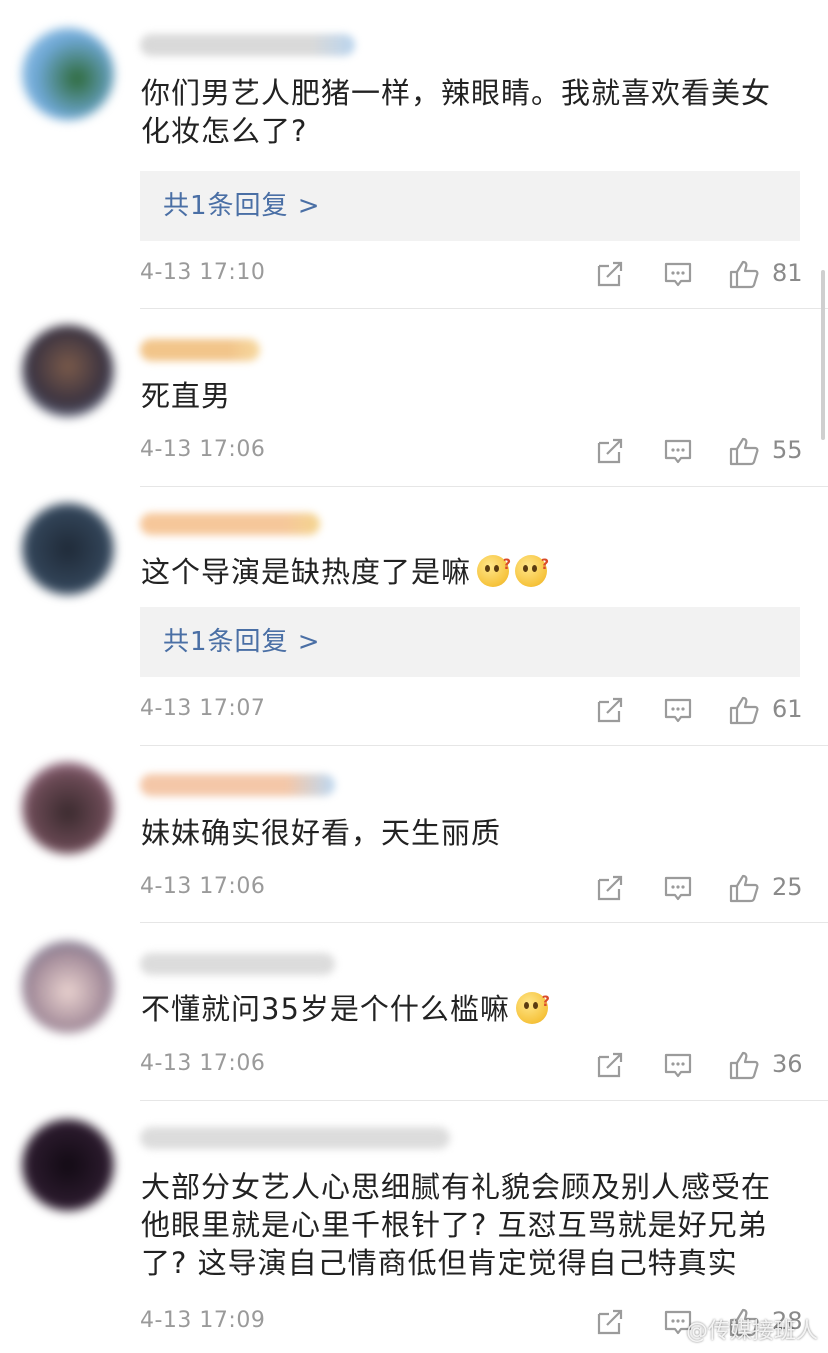 The width and height of the screenshot is (828, 1353). I want to click on like-count: 81, so click(787, 273).